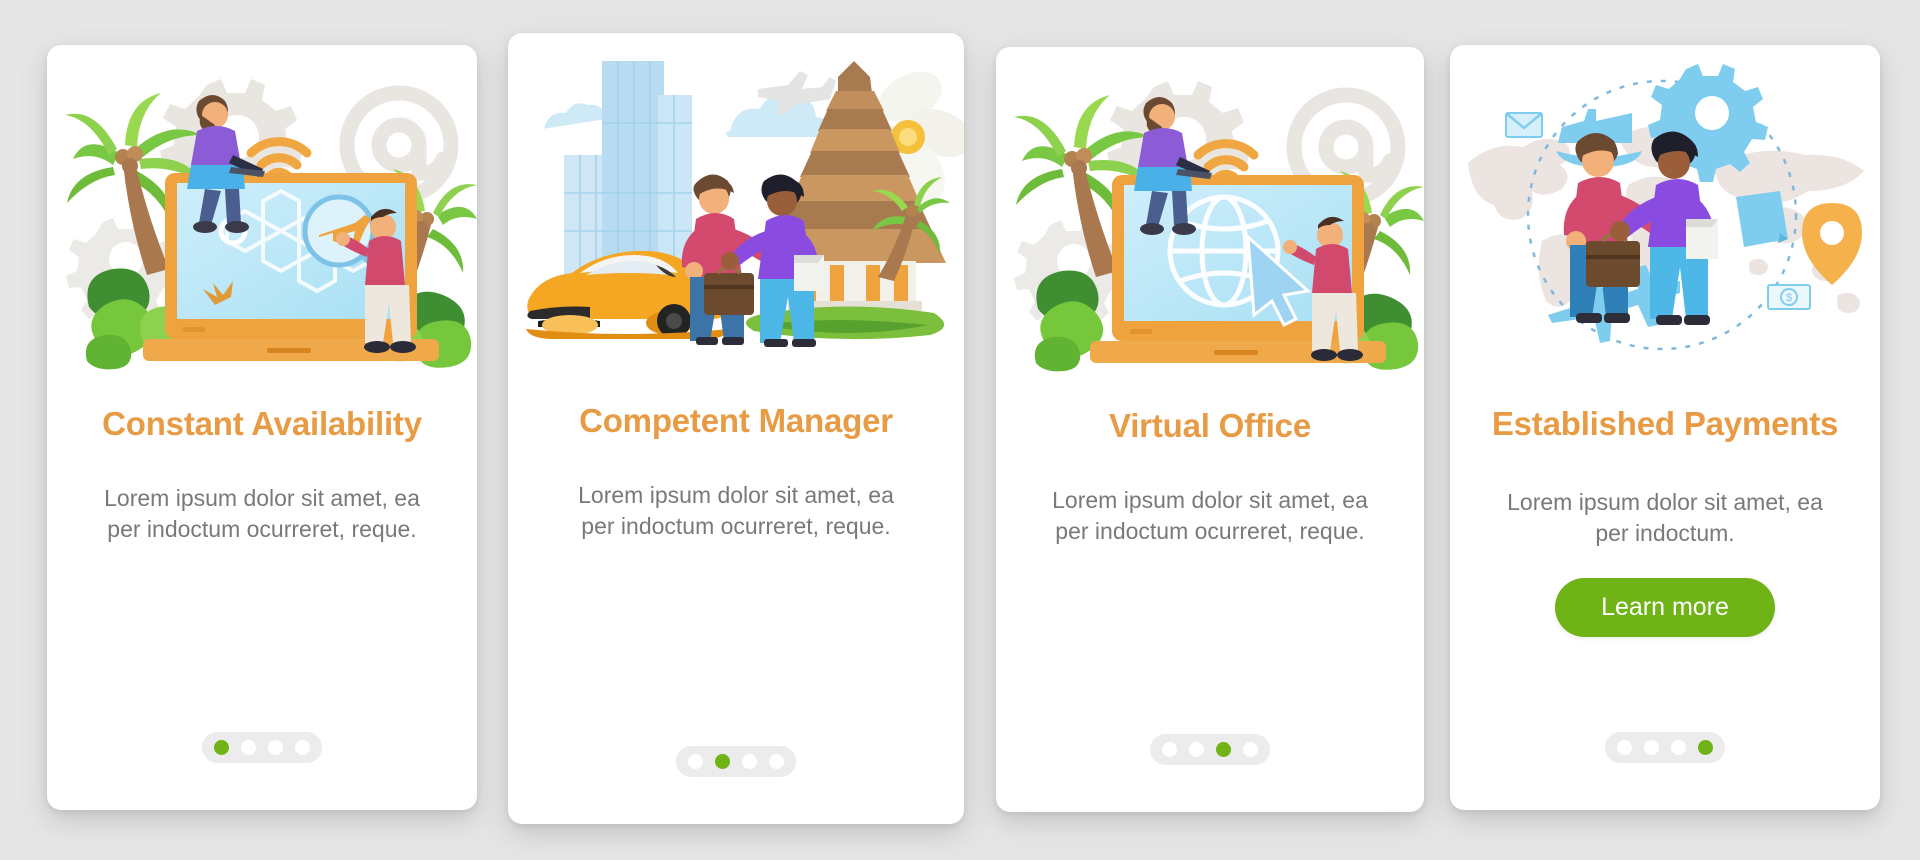 This screenshot has height=860, width=1920. What do you see at coordinates (1524, 125) in the screenshot?
I see `envelope-icon` at bounding box center [1524, 125].